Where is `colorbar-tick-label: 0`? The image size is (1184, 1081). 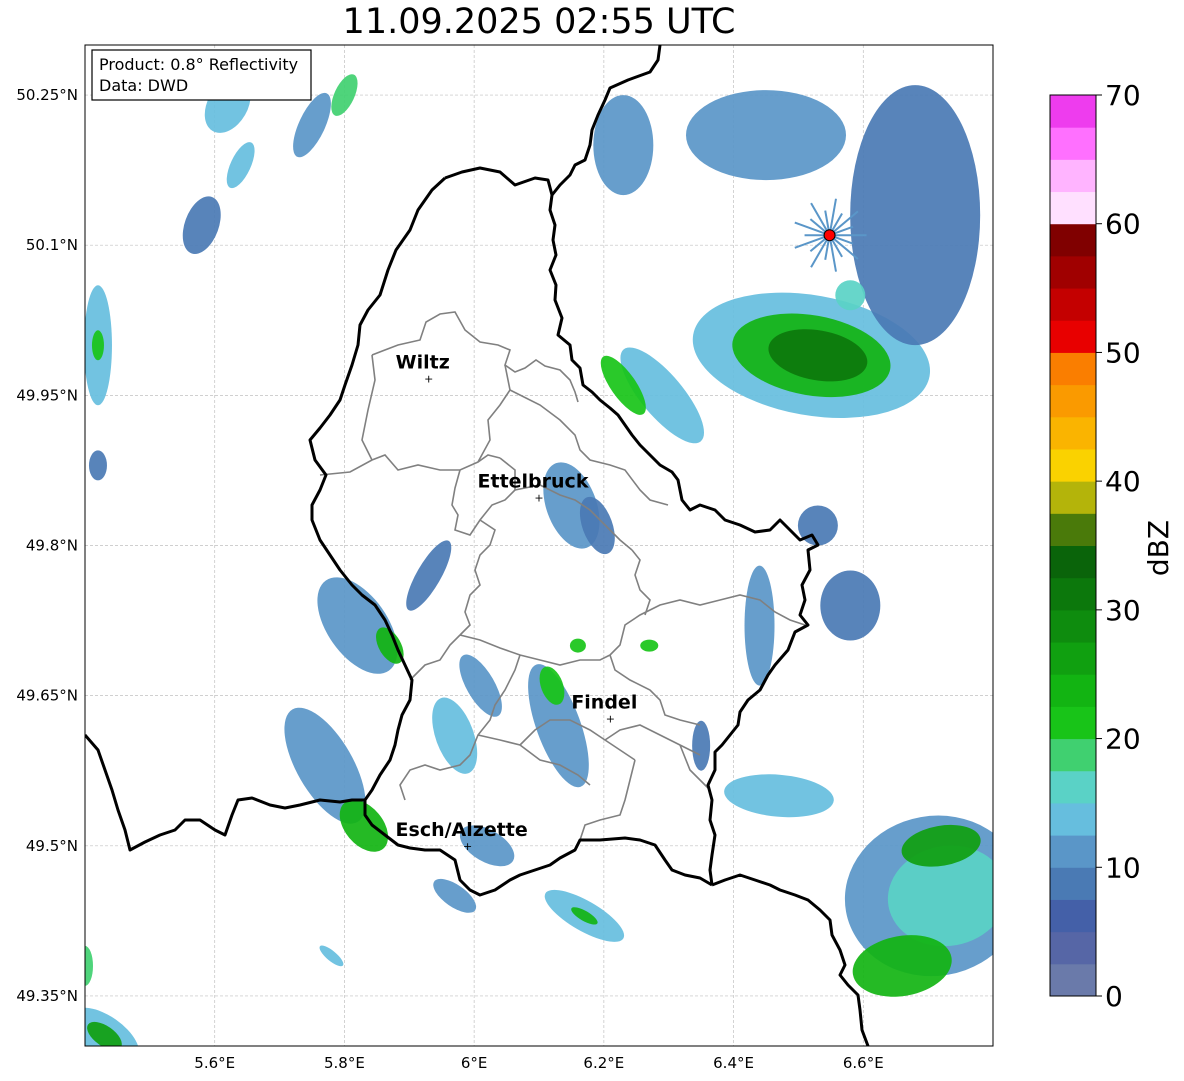
colorbar-tick-label: 0 is located at coordinates (1114, 996).